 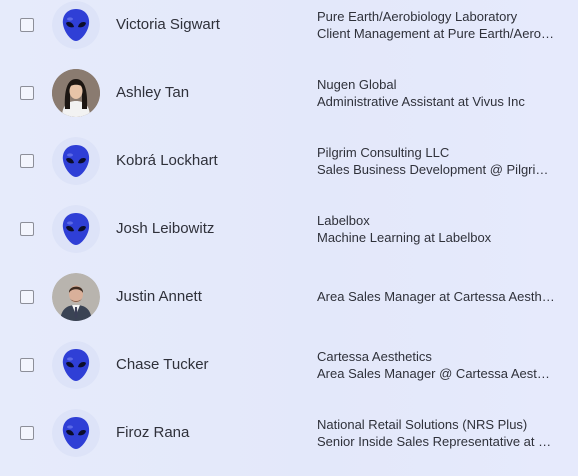 I want to click on photo-avatar-man, so click(x=76, y=297).